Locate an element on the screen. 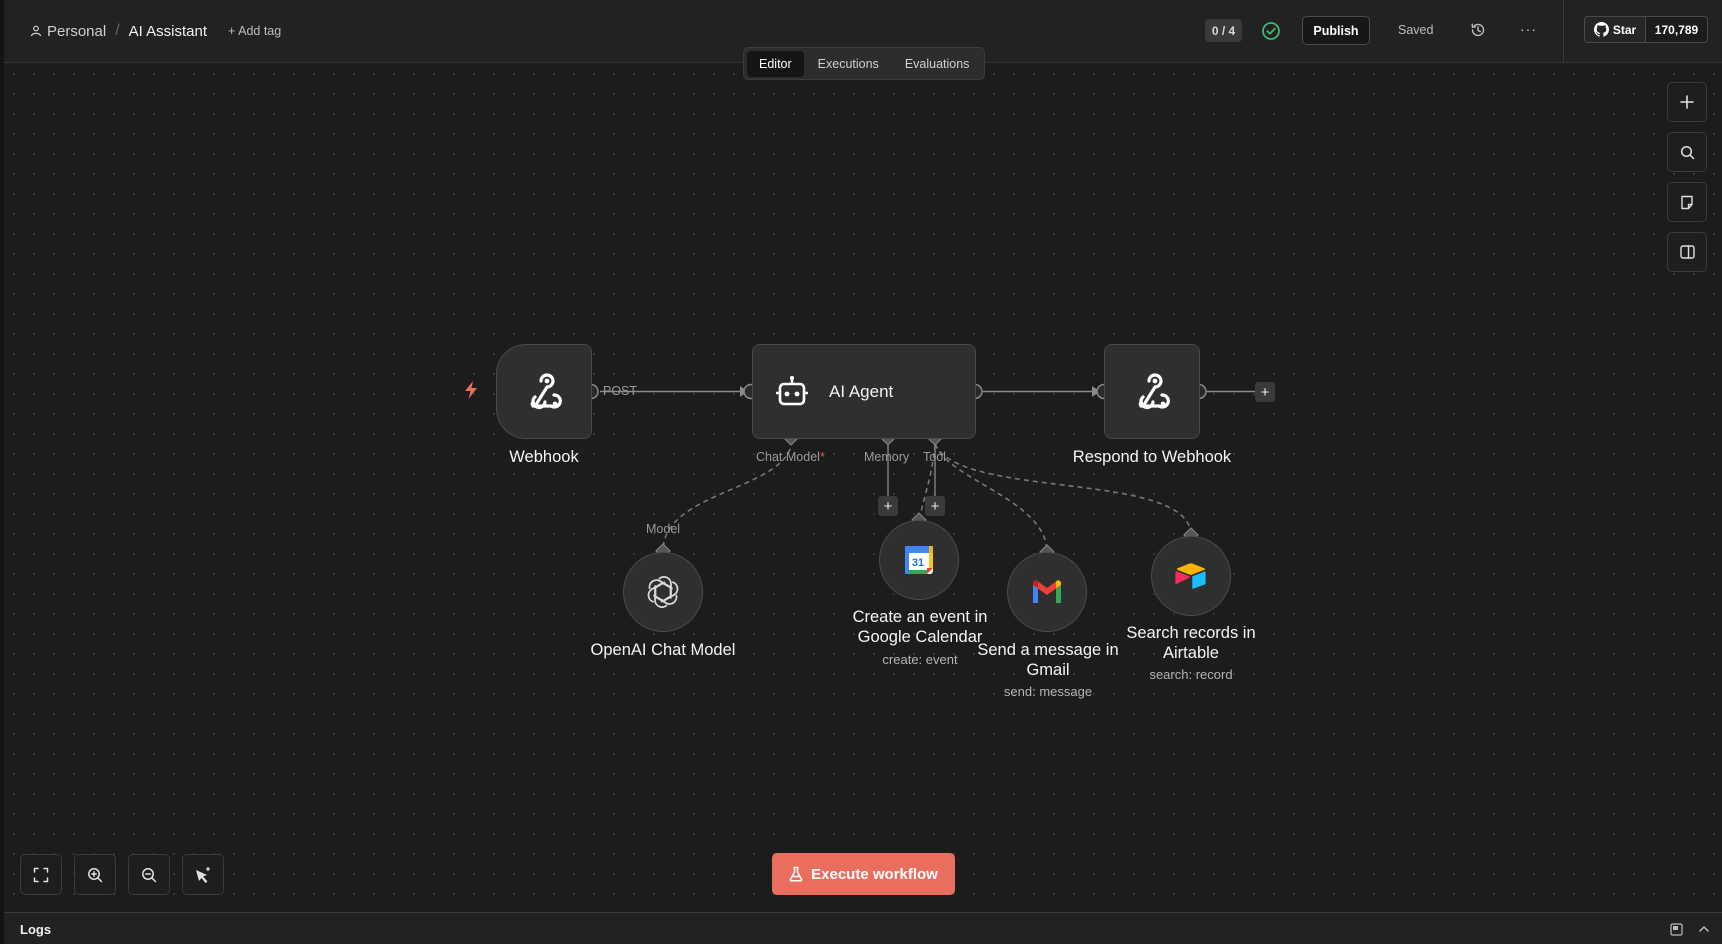 This screenshot has width=1722, height=944. github-star-button: Star 170,789 is located at coordinates (1646, 29).